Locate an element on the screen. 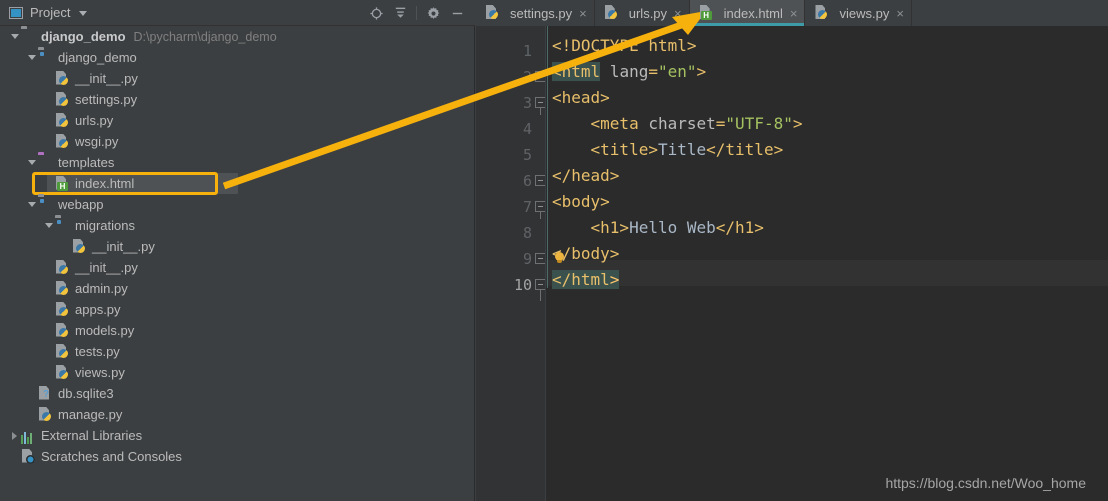  line-number: 10 is located at coordinates (522, 285).